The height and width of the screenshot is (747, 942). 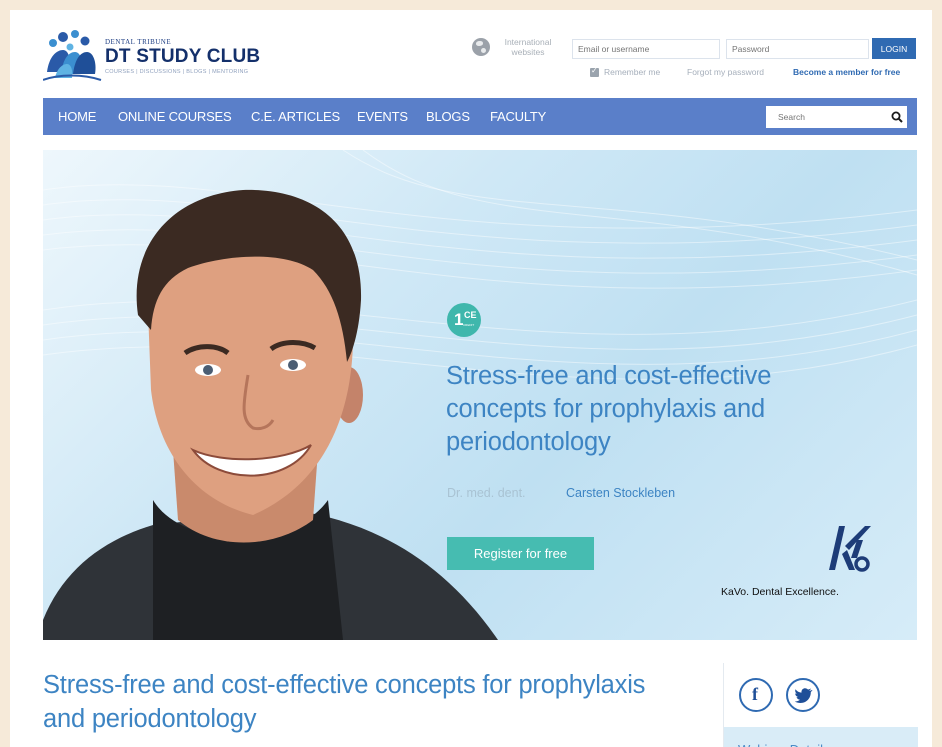 I want to click on nav-item-blogs: BLOGS, so click(x=448, y=116).